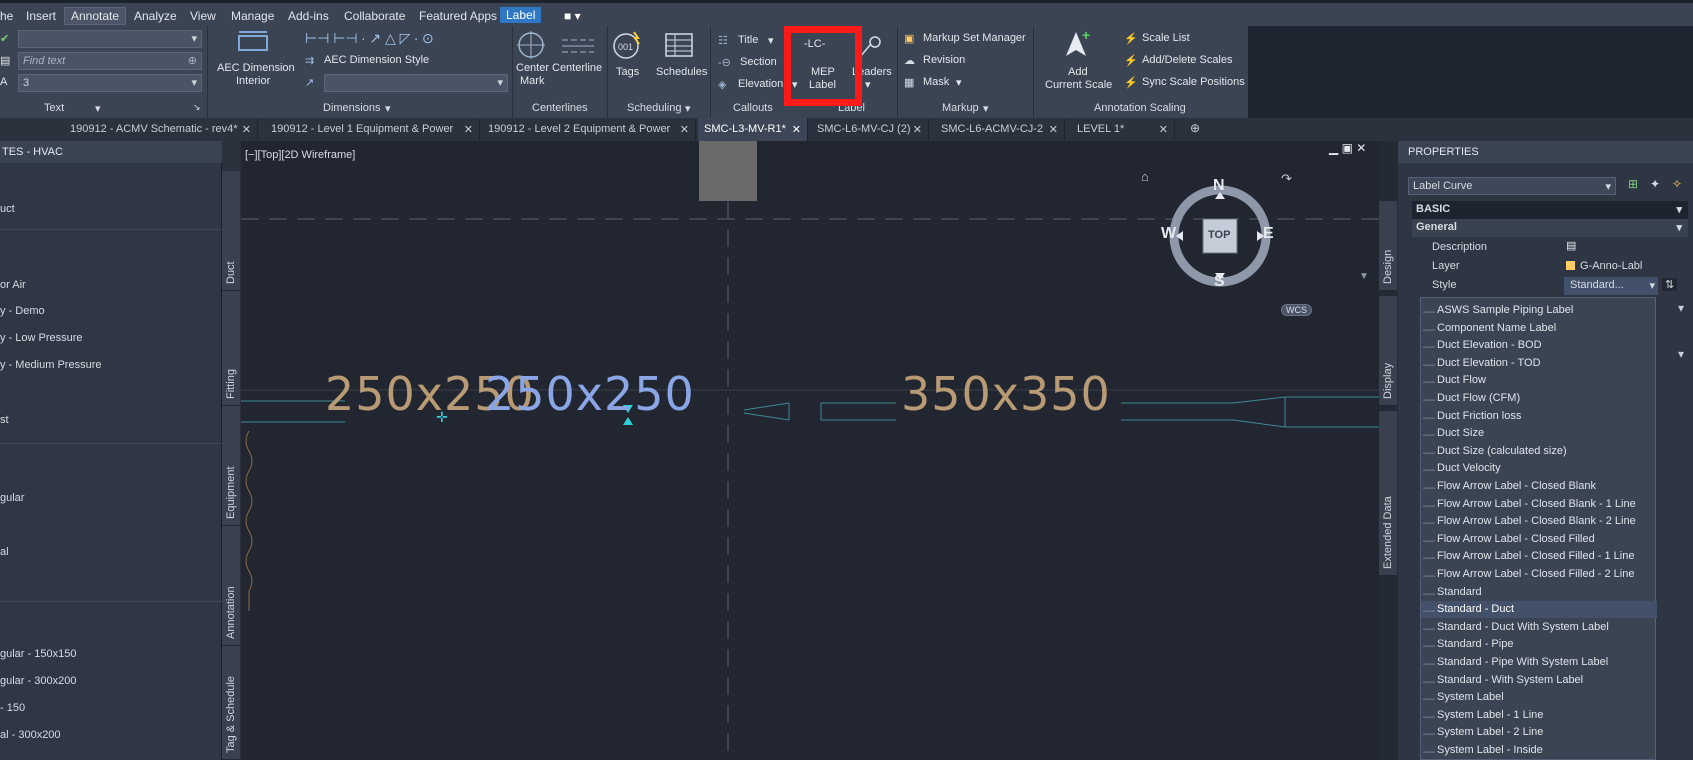 Image resolution: width=1693 pixels, height=760 pixels. What do you see at coordinates (1539, 732) in the screenshot?
I see `style-option: System Label - 2 Line` at bounding box center [1539, 732].